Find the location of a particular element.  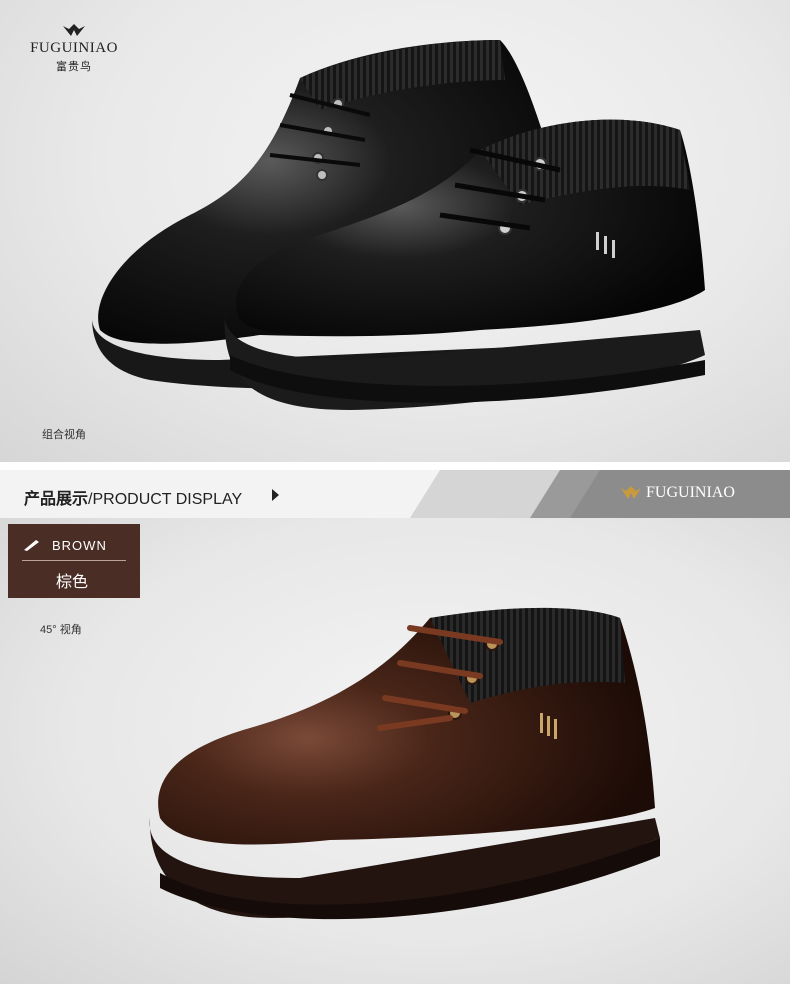

brand-logo: FUGUINIAO 富贵鸟 is located at coordinates (74, 48).